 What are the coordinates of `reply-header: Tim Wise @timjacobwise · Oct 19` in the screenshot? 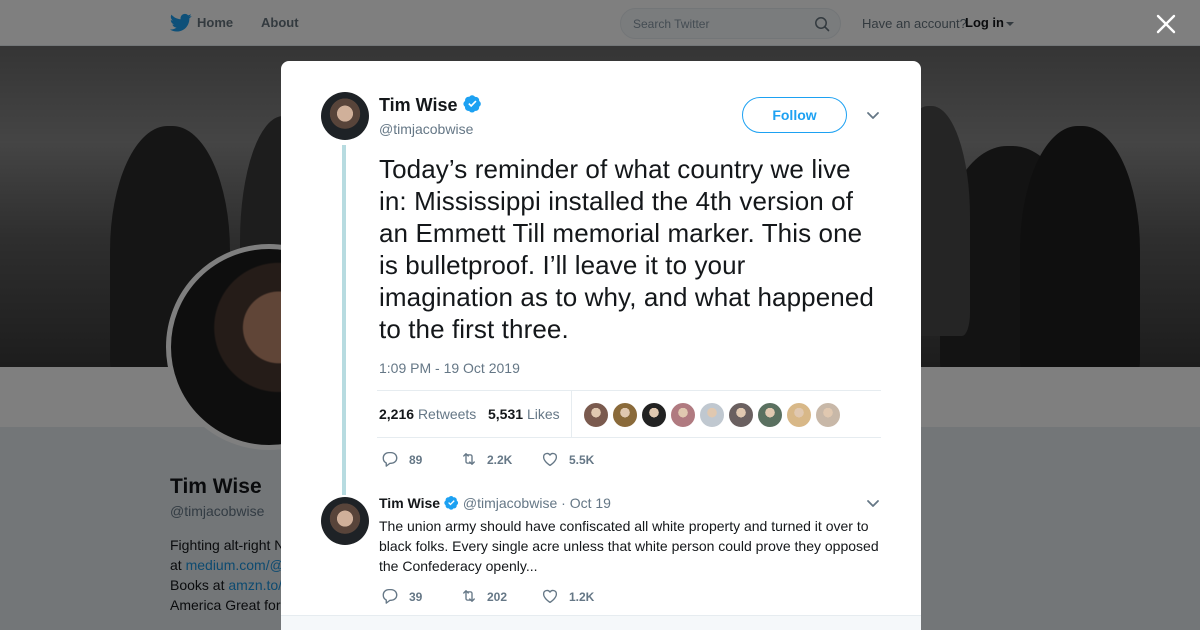 It's located at (495, 503).